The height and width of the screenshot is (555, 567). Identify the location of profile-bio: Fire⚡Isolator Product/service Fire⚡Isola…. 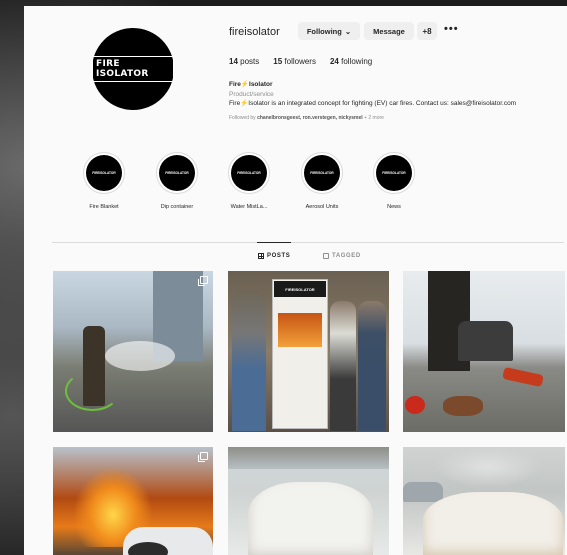
(372, 94).